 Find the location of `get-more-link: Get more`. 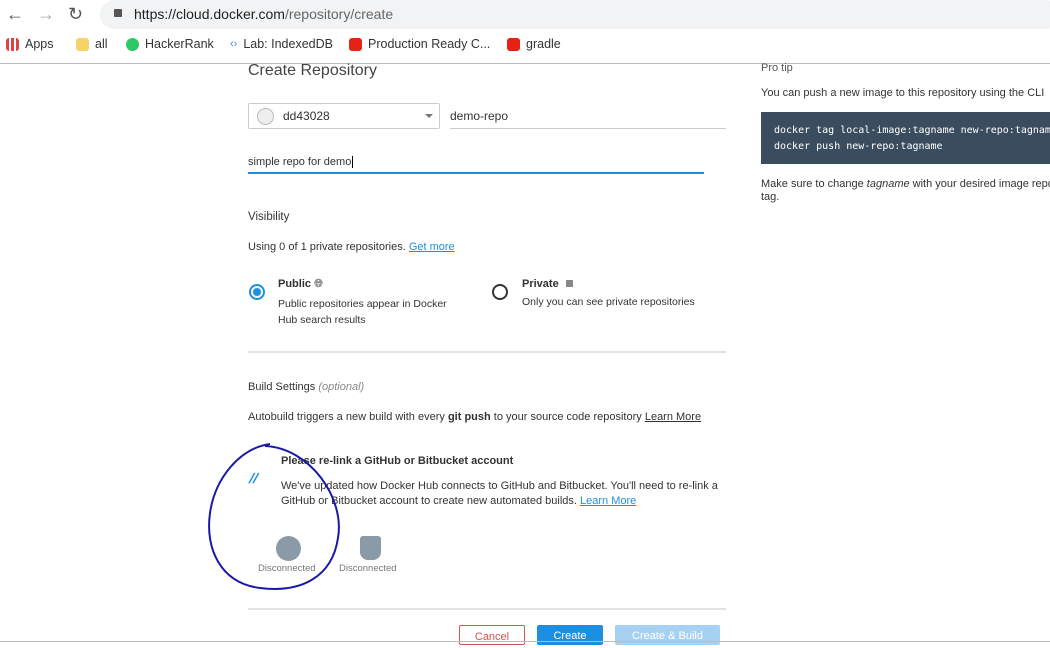

get-more-link: Get more is located at coordinates (432, 247).